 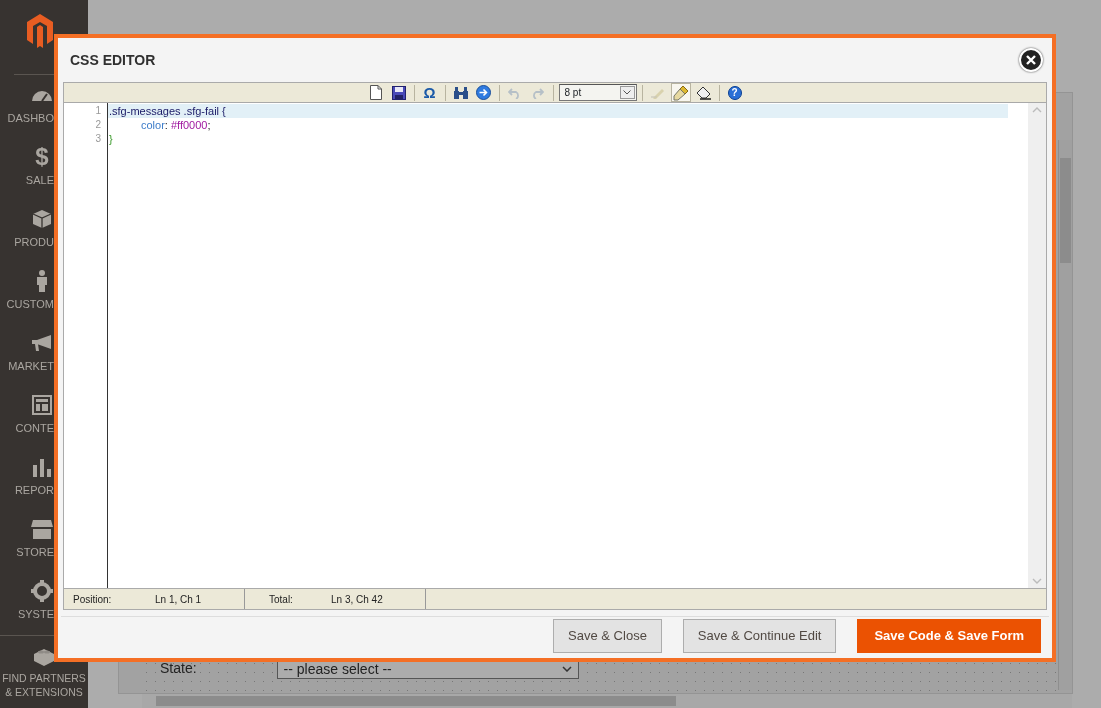 I want to click on bar-chart-icon, so click(x=42, y=467).